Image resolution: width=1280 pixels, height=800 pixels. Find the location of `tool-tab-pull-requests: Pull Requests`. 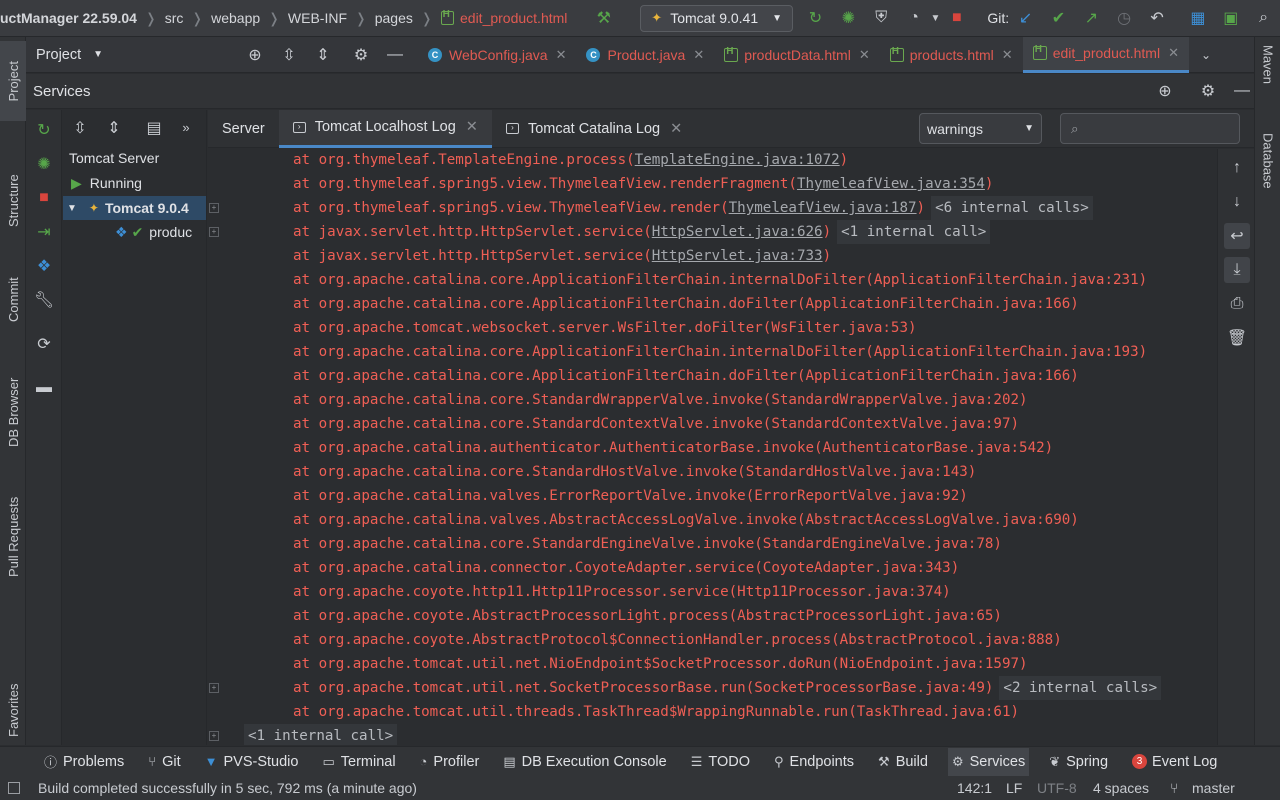

tool-tab-pull-requests: Pull Requests is located at coordinates (13, 519).